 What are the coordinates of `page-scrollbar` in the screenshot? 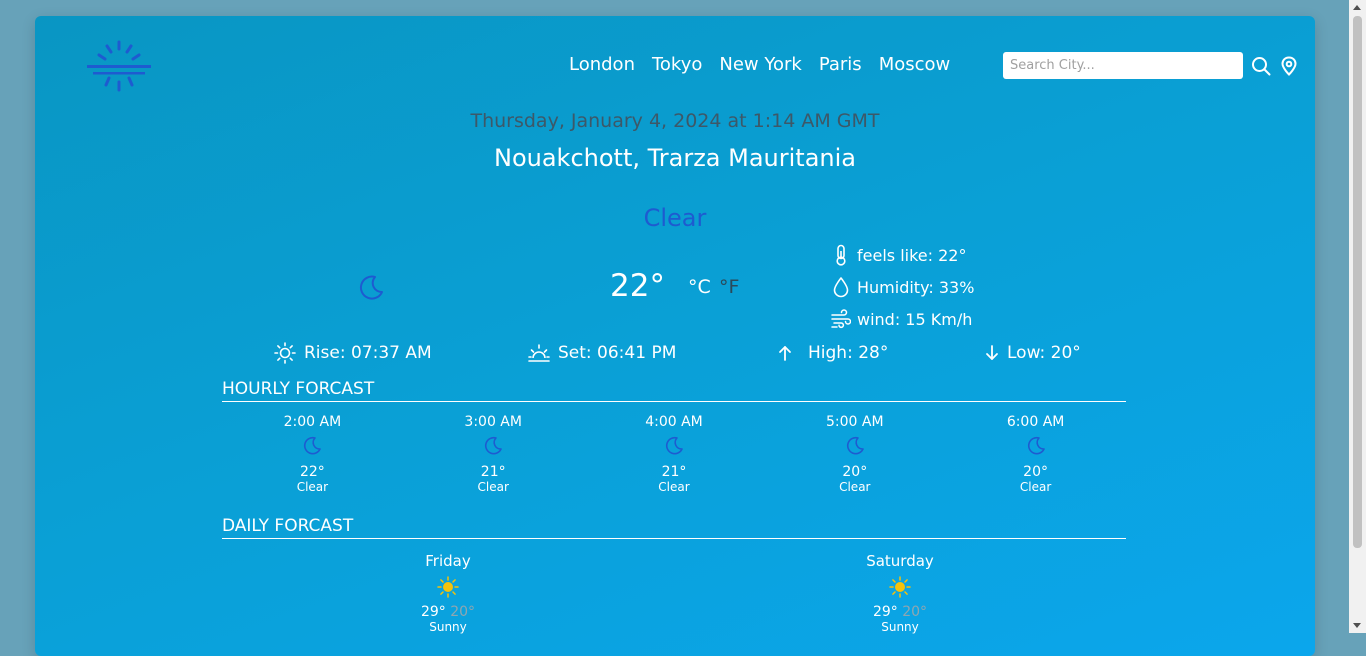 It's located at (1357, 316).